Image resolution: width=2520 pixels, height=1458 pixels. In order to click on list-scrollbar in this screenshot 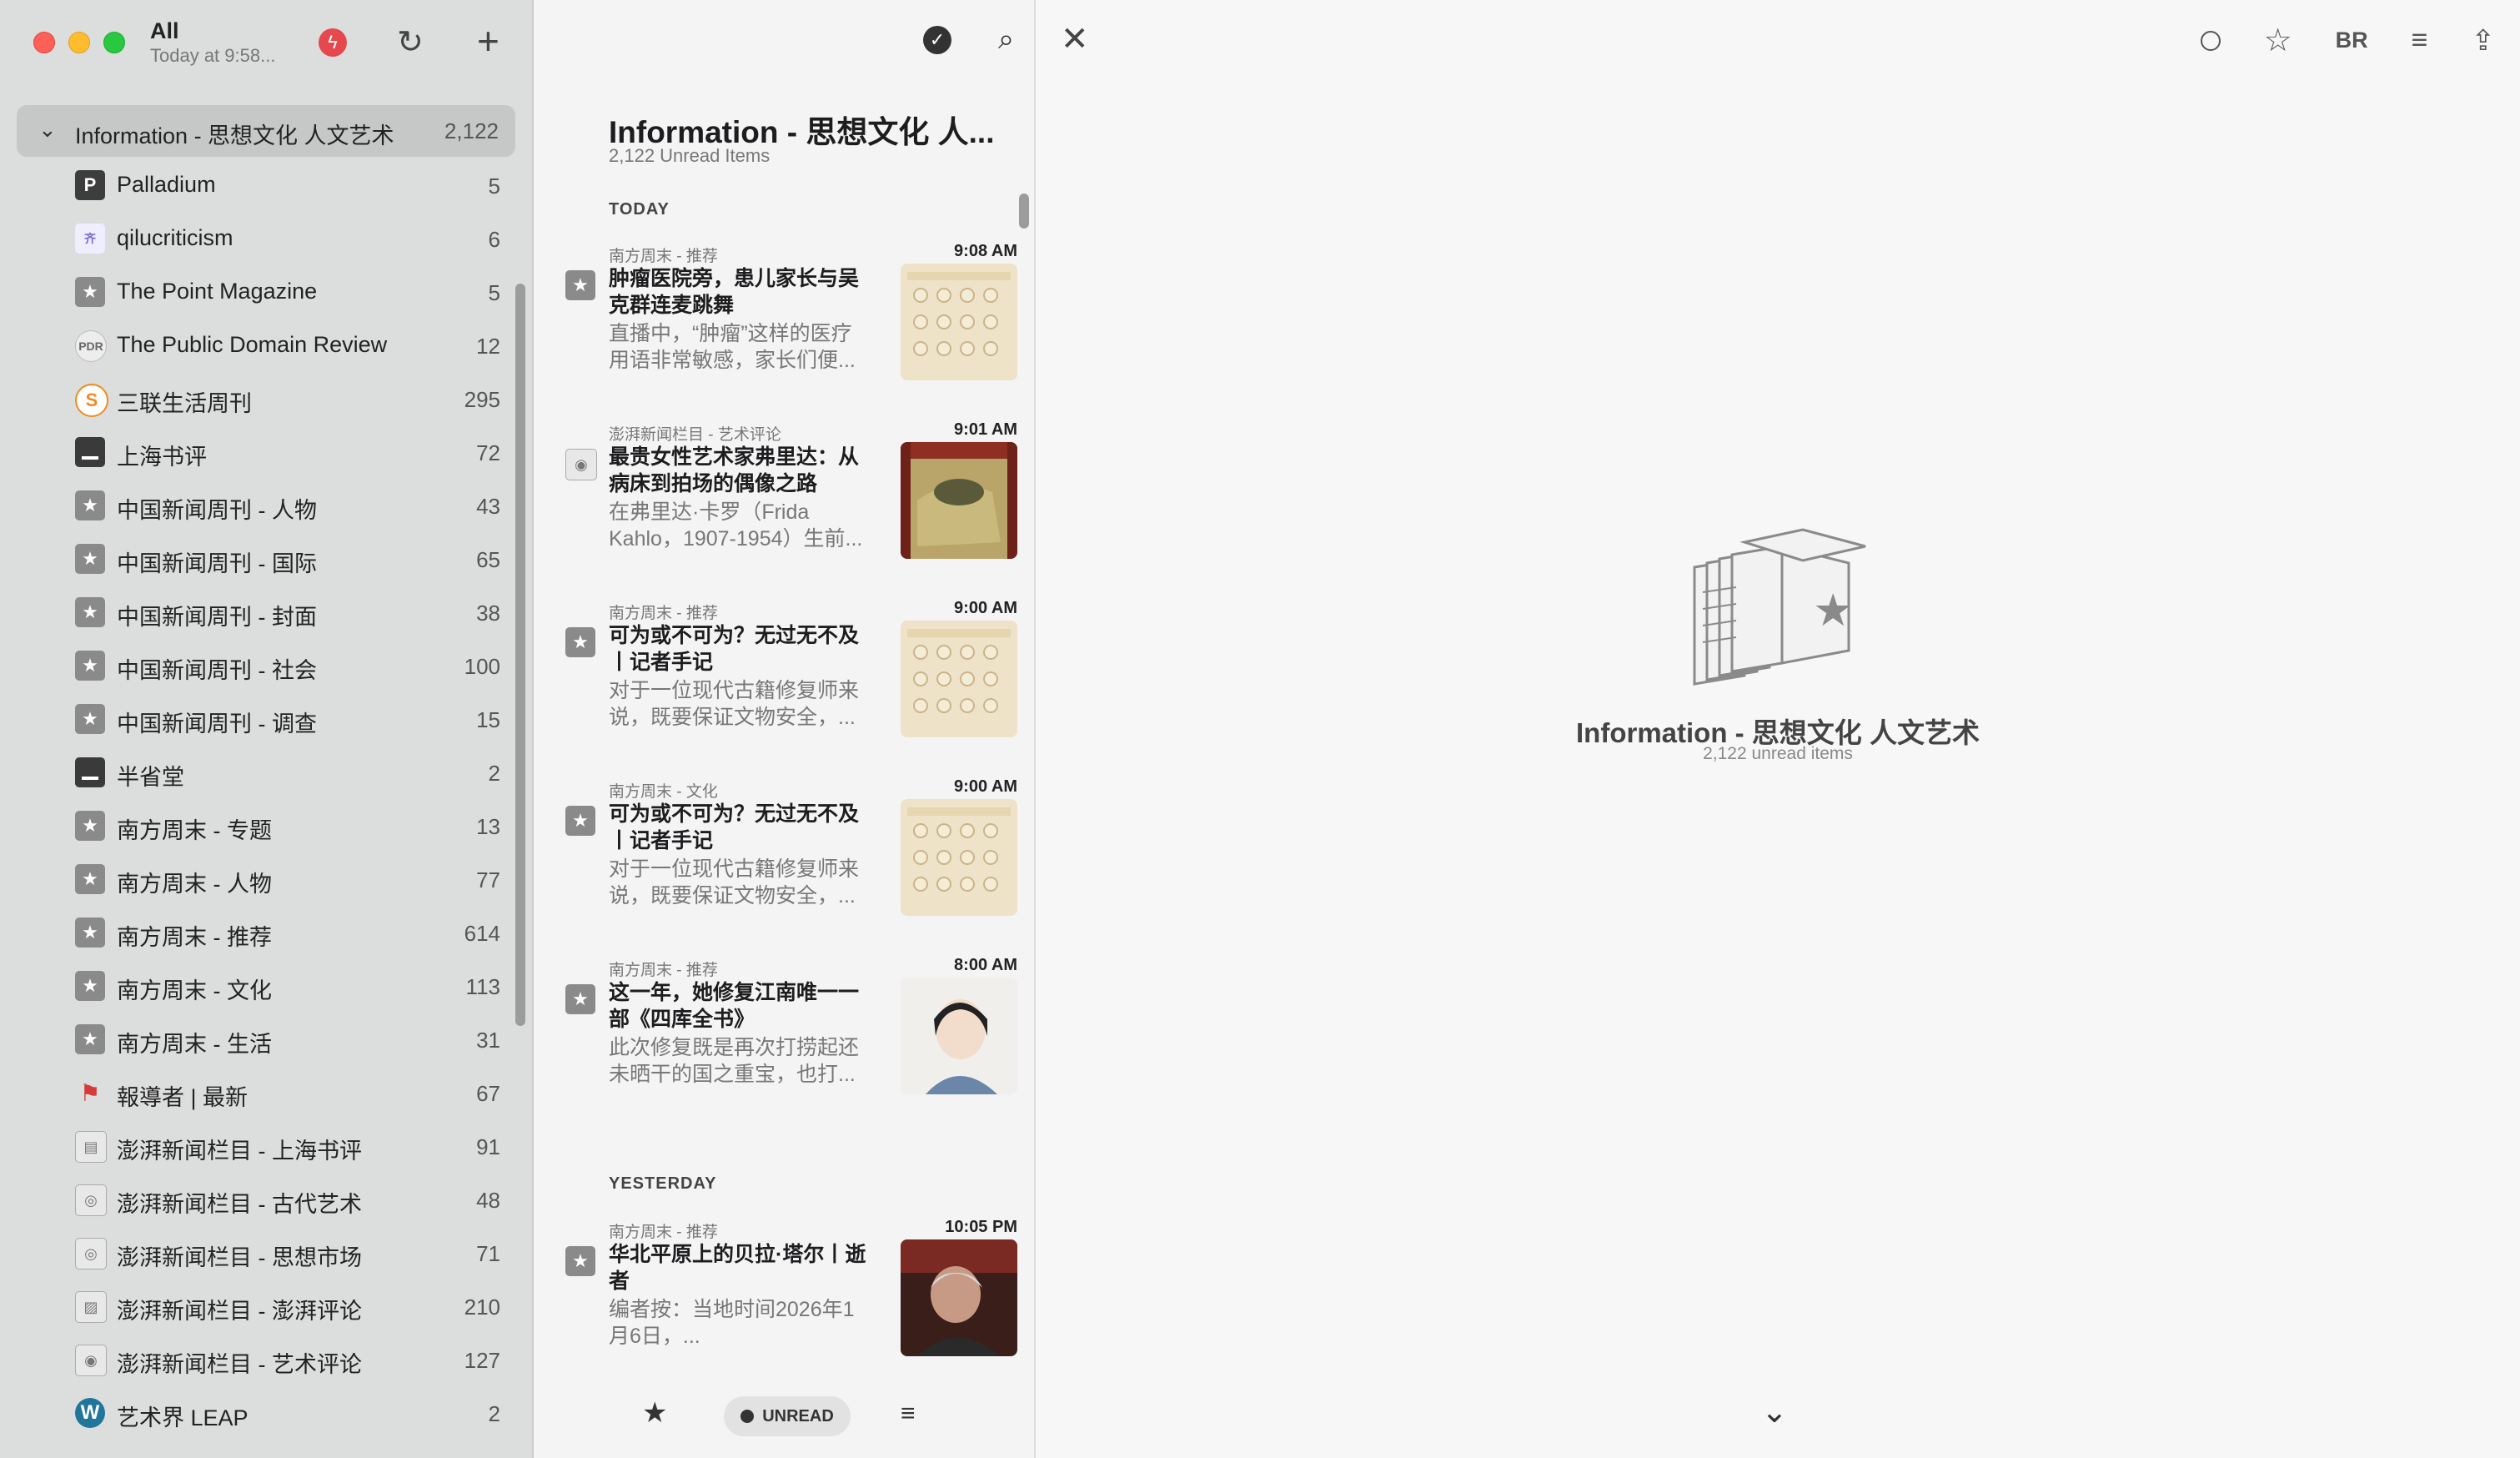, I will do `click(1024, 211)`.